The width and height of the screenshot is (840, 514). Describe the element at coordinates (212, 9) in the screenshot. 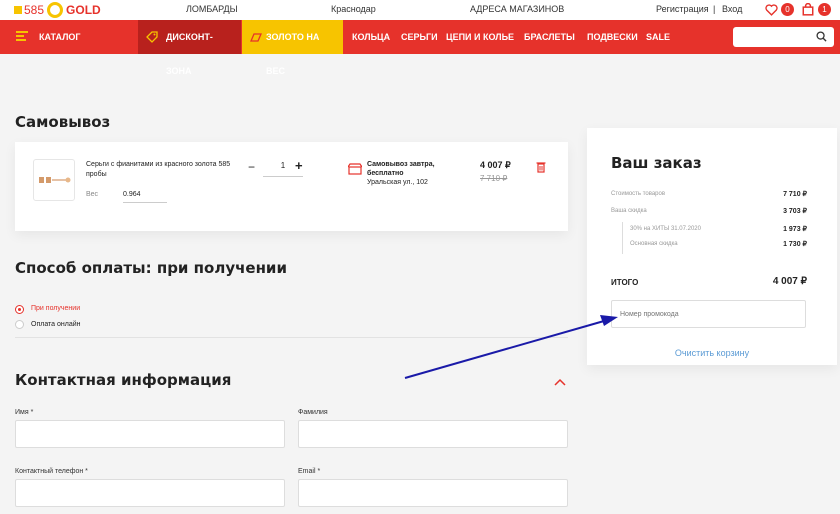

I see `link-pawnshops: ЛОМБАРДЫ` at that location.